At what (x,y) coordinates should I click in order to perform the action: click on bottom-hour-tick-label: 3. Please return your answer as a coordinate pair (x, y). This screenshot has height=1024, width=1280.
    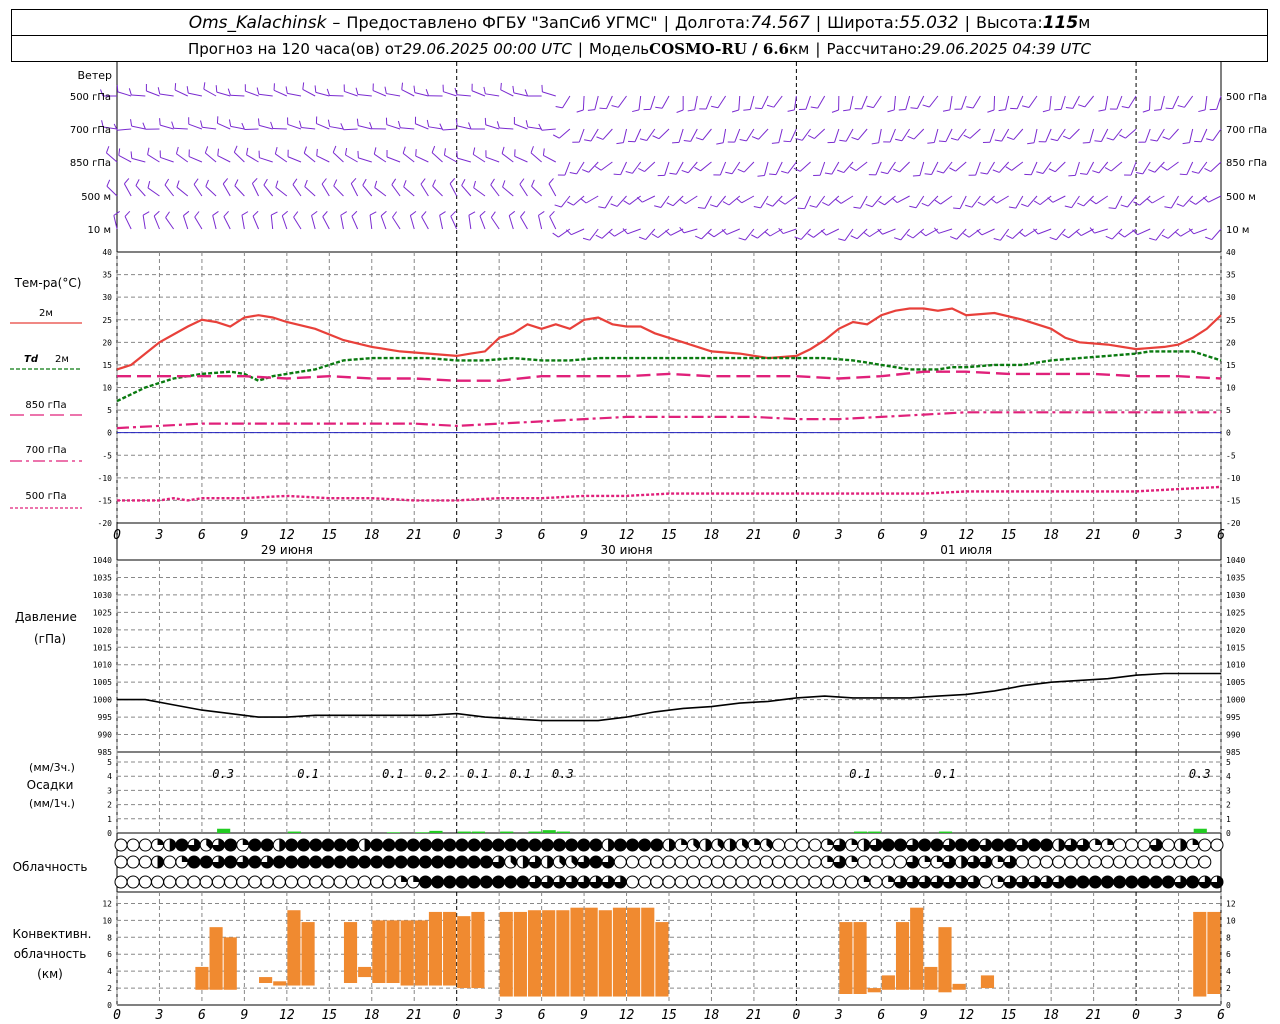
    Looking at the image, I should click on (838, 1015).